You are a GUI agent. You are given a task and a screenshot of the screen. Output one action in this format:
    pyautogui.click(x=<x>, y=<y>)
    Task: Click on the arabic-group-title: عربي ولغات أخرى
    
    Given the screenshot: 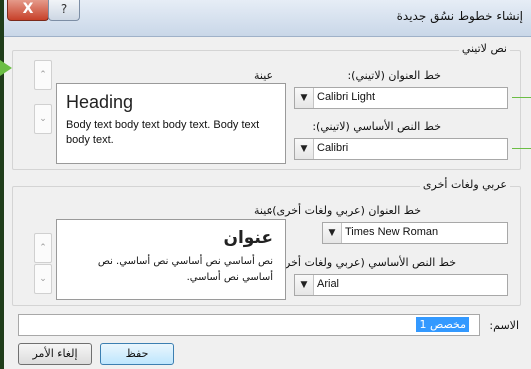 What is the action you would take?
    pyautogui.click(x=464, y=184)
    